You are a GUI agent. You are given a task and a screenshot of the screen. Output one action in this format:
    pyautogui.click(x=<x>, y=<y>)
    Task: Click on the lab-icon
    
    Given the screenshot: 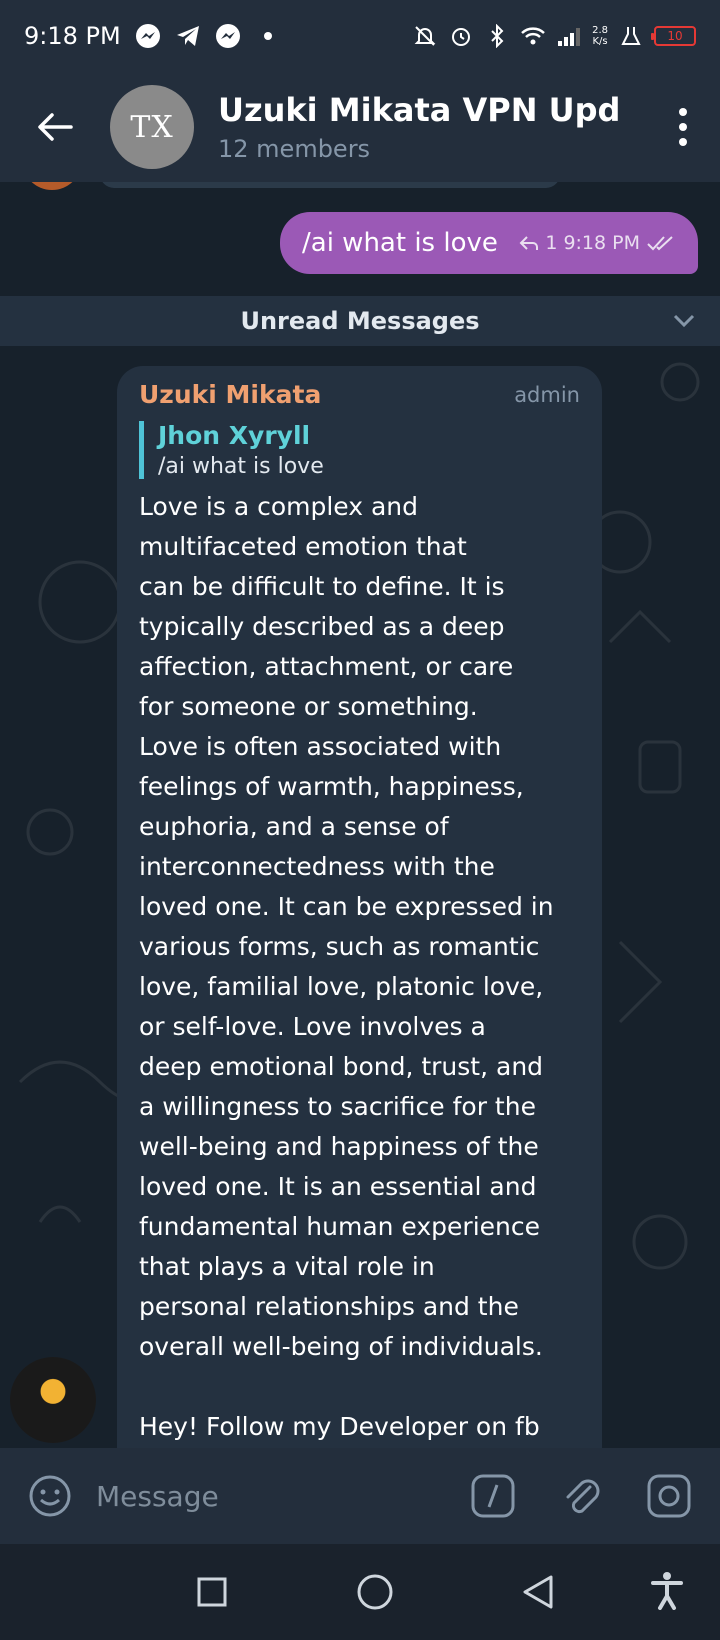 What is the action you would take?
    pyautogui.click(x=631, y=36)
    